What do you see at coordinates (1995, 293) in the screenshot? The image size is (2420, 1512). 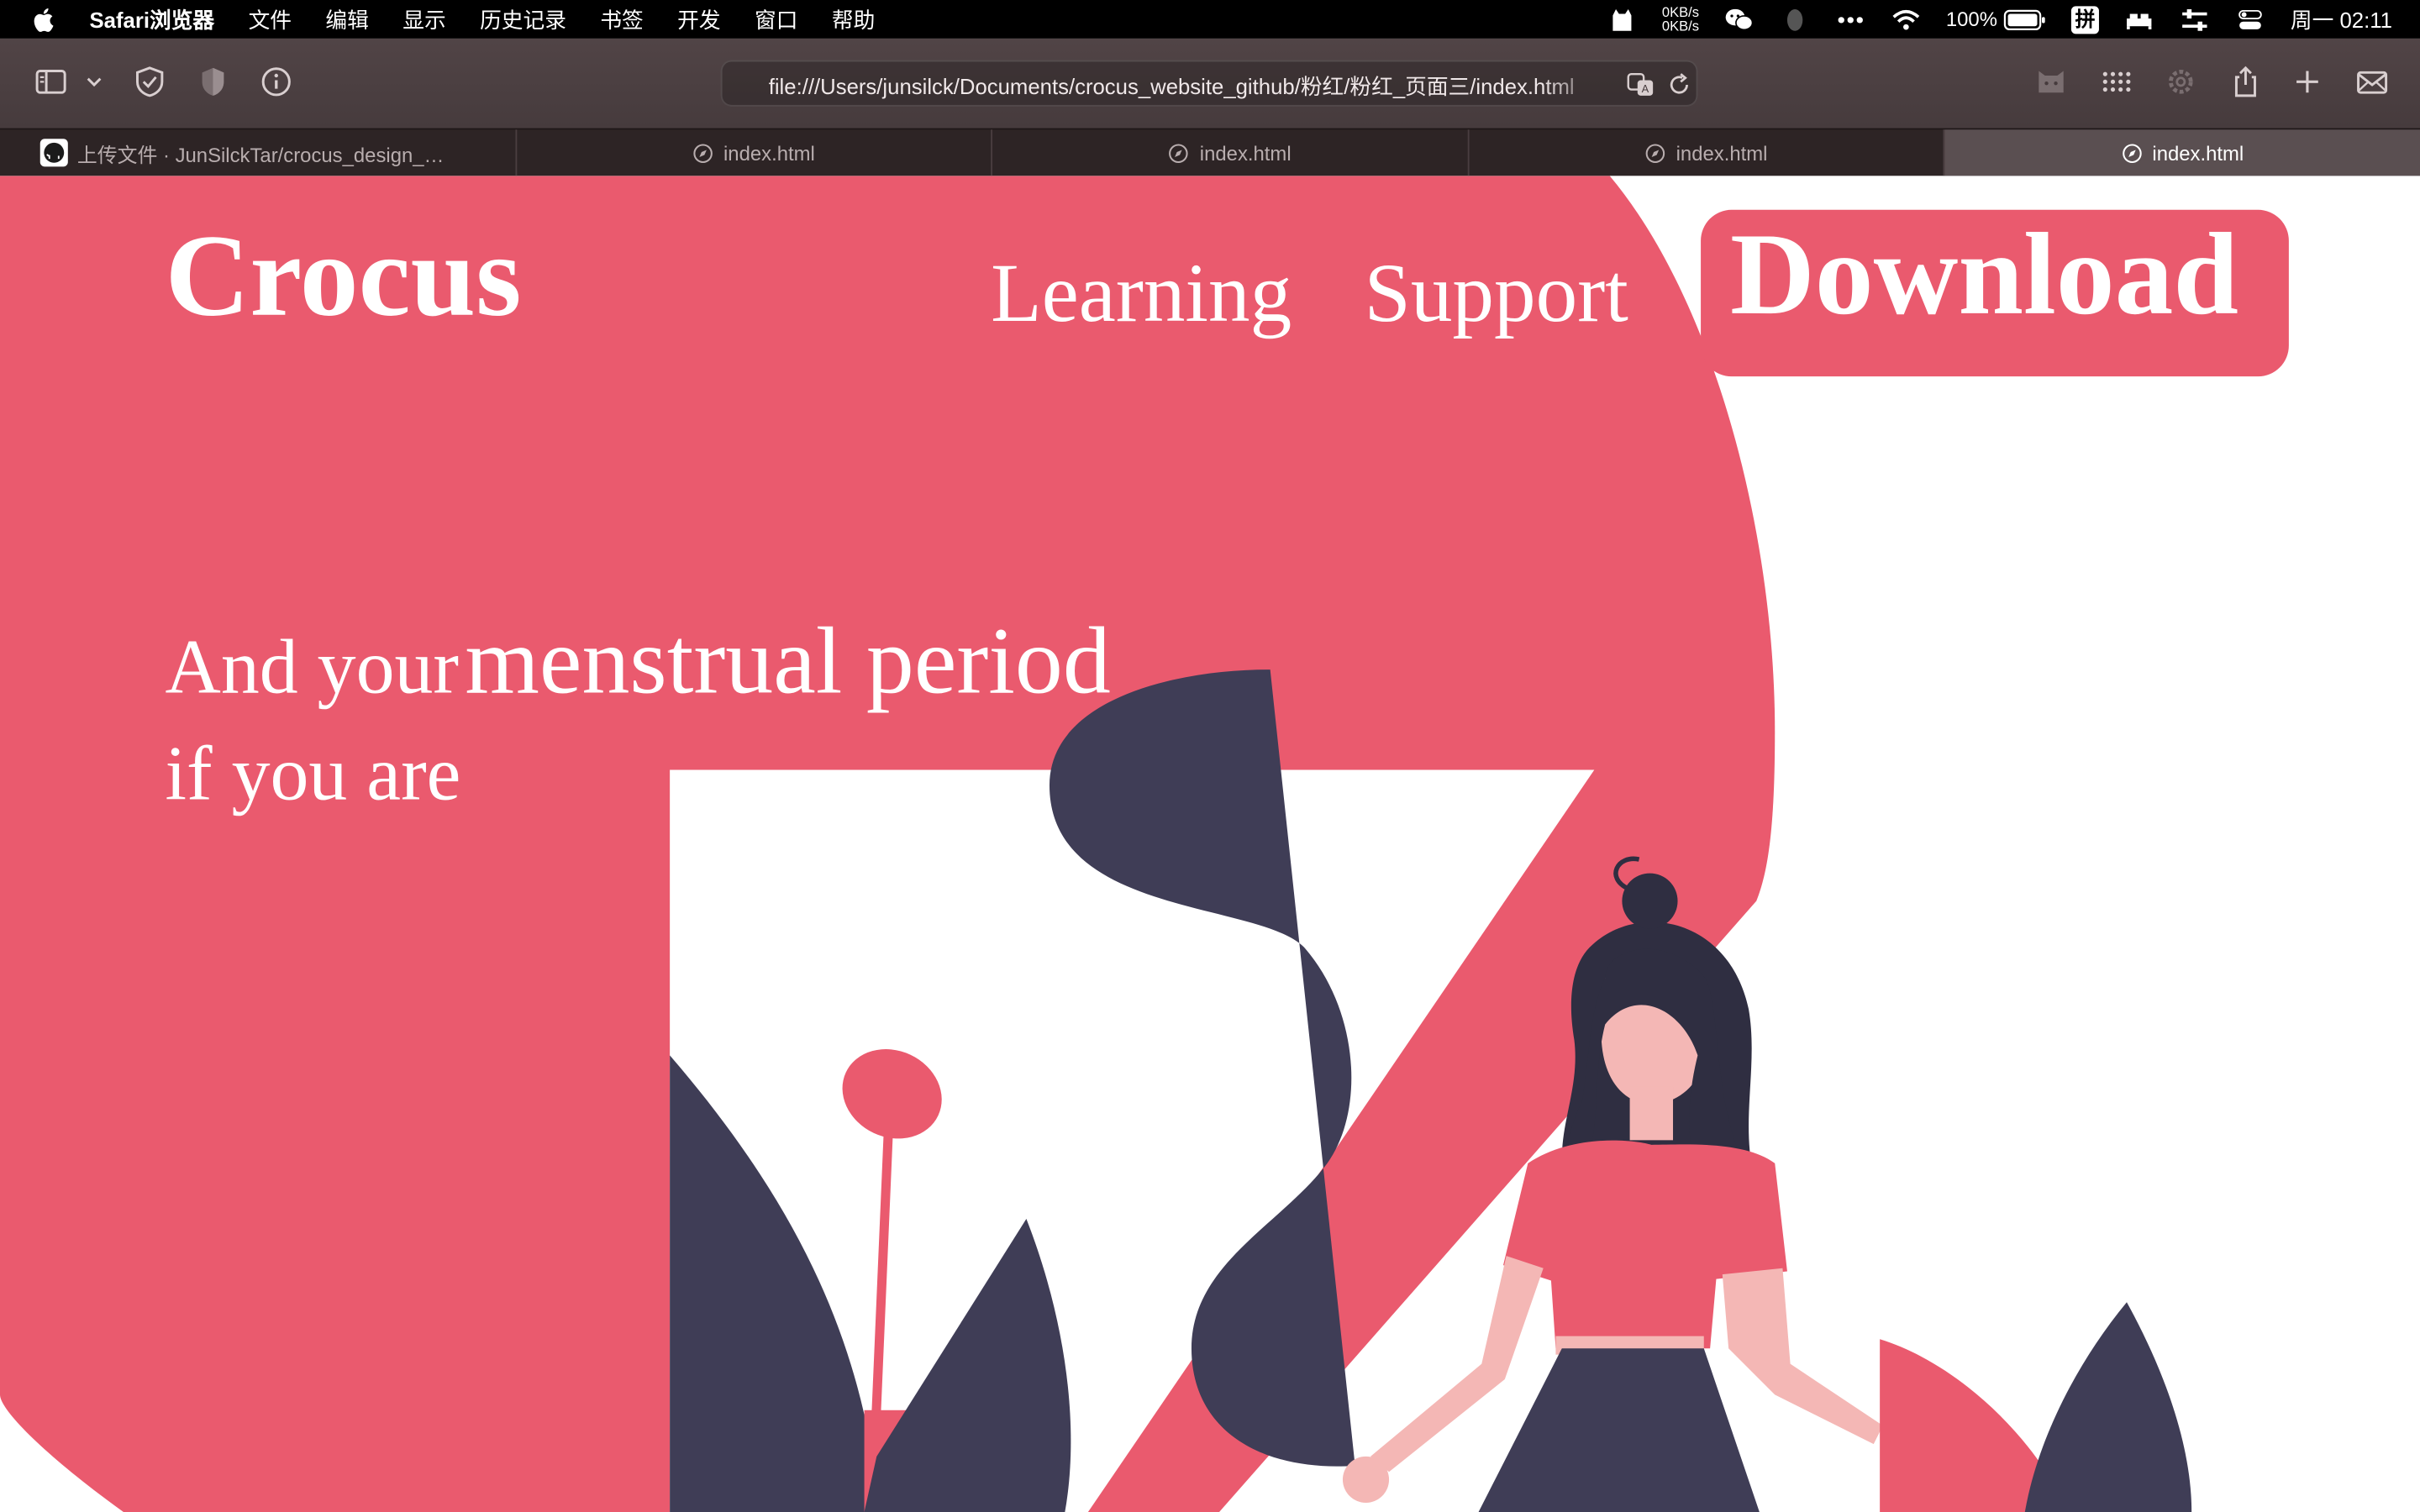 I see `download-button: Download` at bounding box center [1995, 293].